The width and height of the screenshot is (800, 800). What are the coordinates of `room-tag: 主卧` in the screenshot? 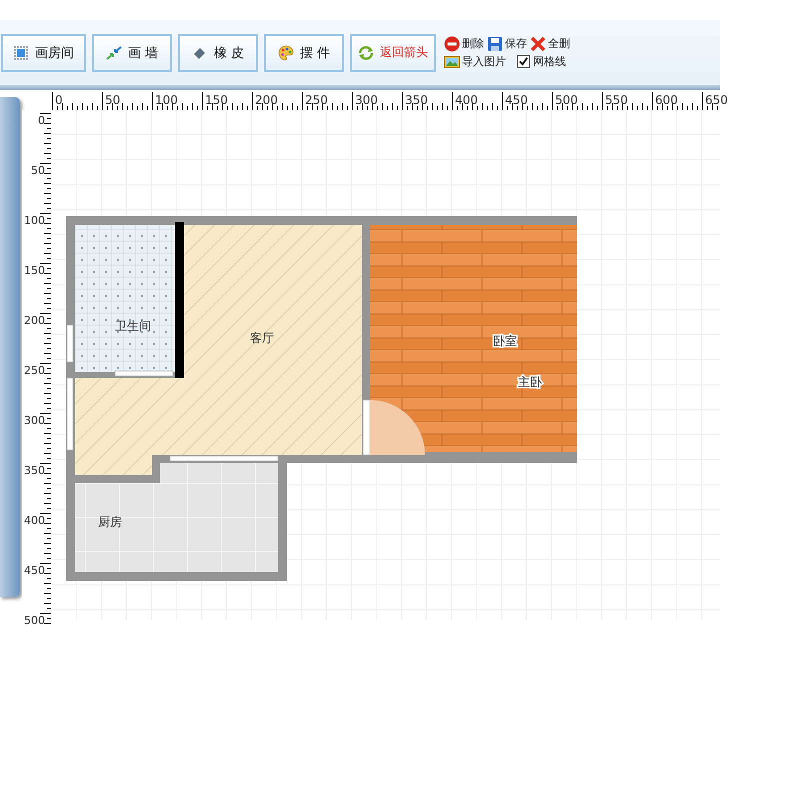 It's located at (530, 382).